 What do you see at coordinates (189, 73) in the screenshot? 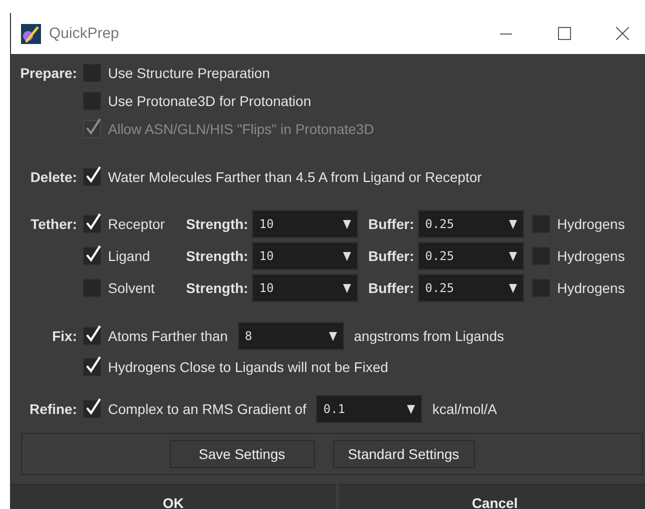
I see `option-label: Use Structure Preparation` at bounding box center [189, 73].